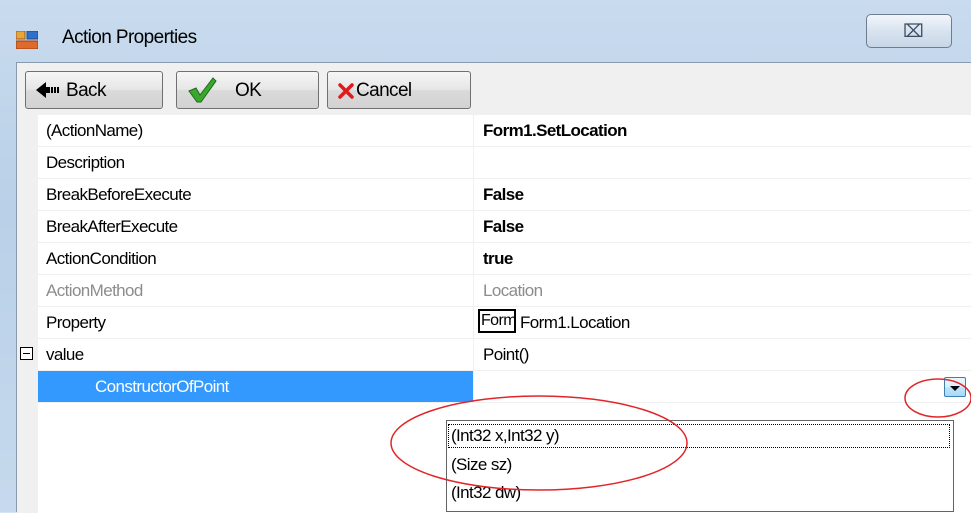 The image size is (971, 513). I want to click on property-row: (ActionName) Form1.SetLocation, so click(494, 131).